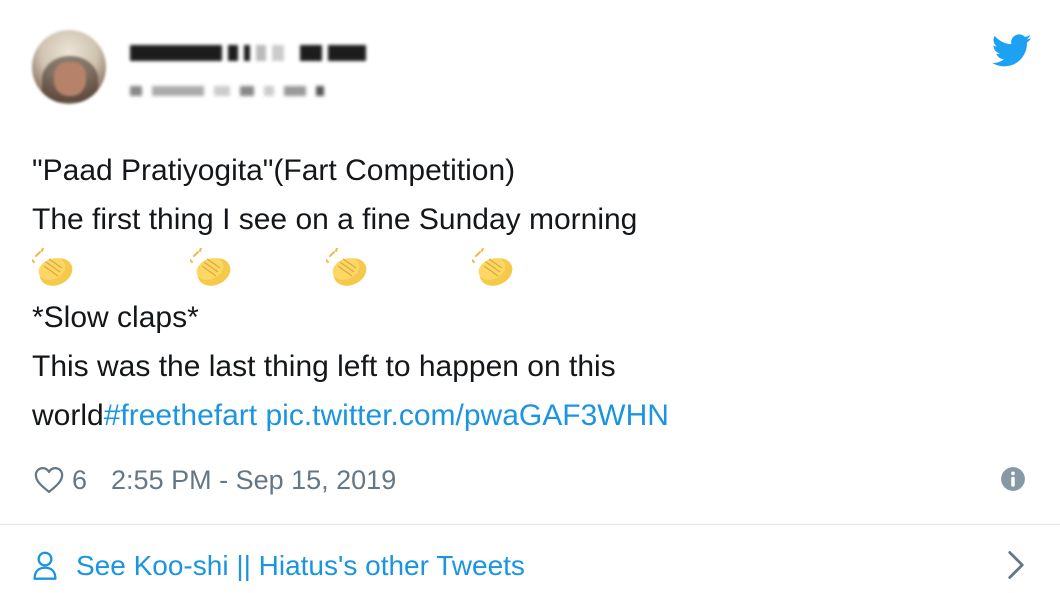  What do you see at coordinates (79, 480) in the screenshot?
I see `like-count: 6` at bounding box center [79, 480].